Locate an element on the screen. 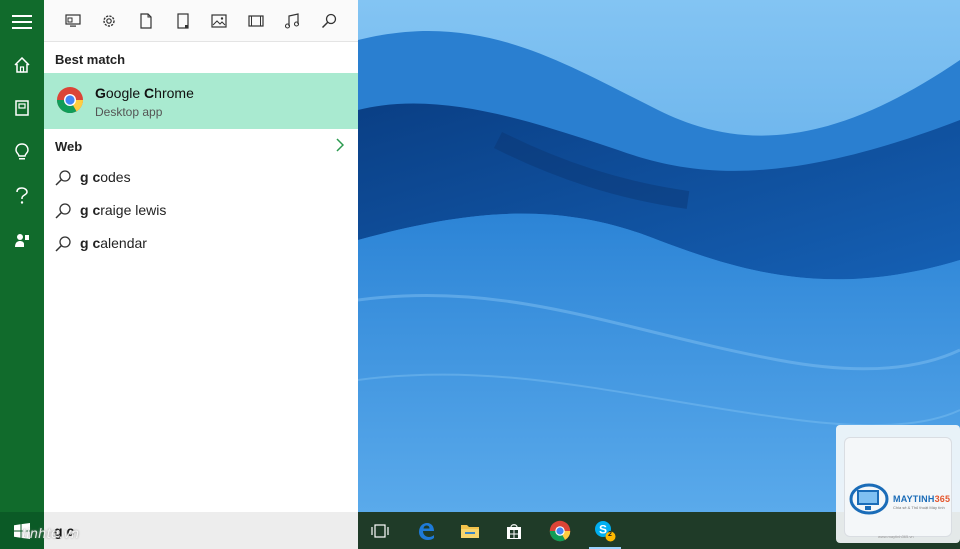  web-suggestion-item: g codes is located at coordinates (201, 178).